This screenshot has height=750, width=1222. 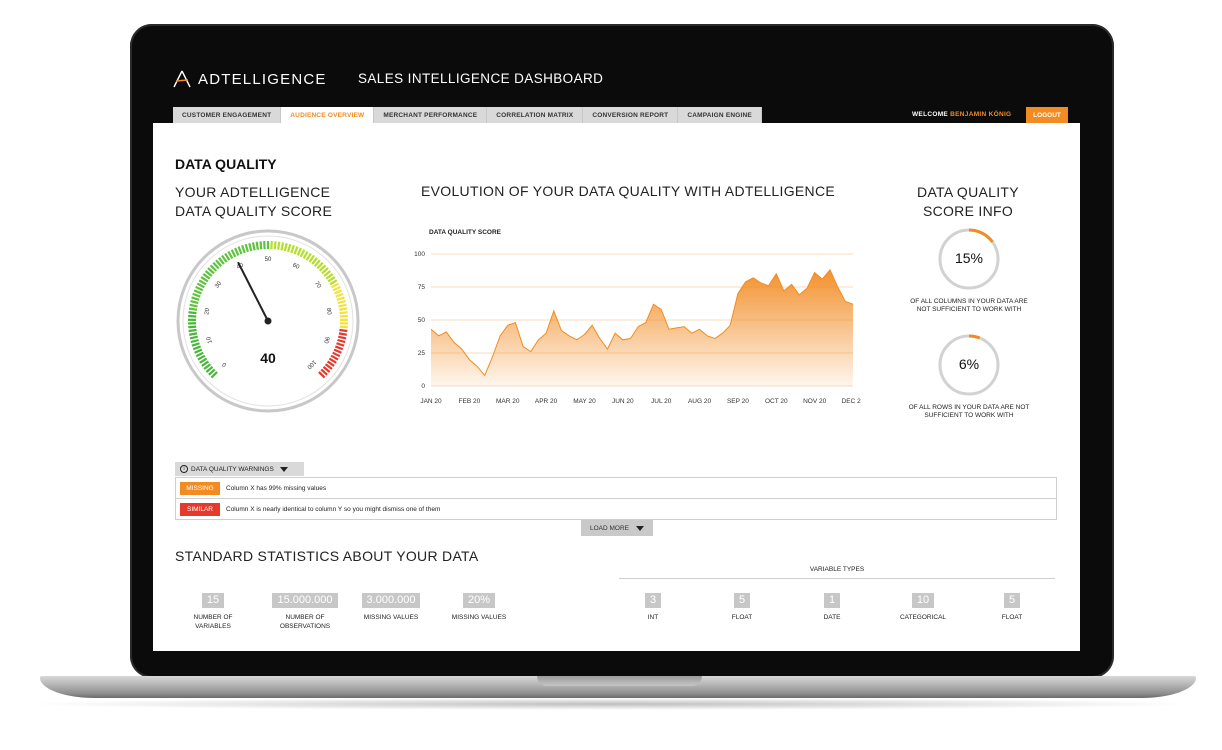 I want to click on load-more-label: LOAD MORE, so click(x=609, y=528).